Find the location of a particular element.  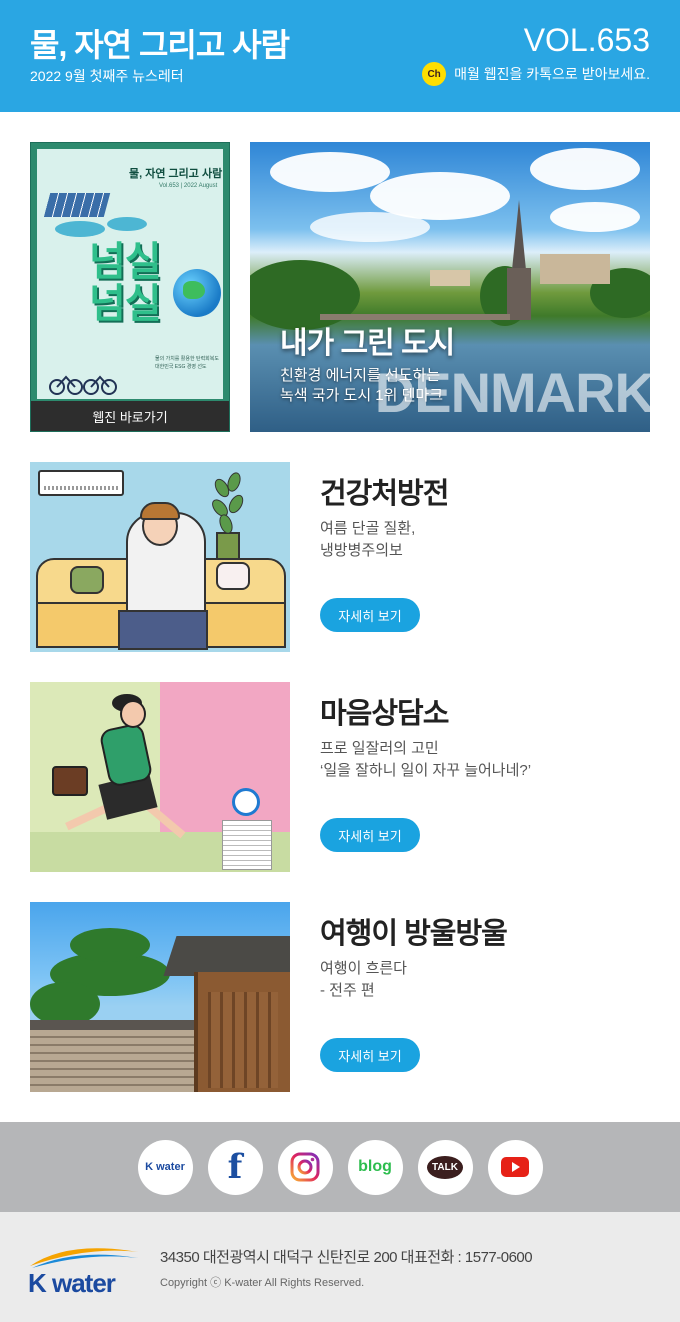

kakao-subscribe-text: 매월 웹진을 카톡으로 받아보세요. is located at coordinates (552, 74).